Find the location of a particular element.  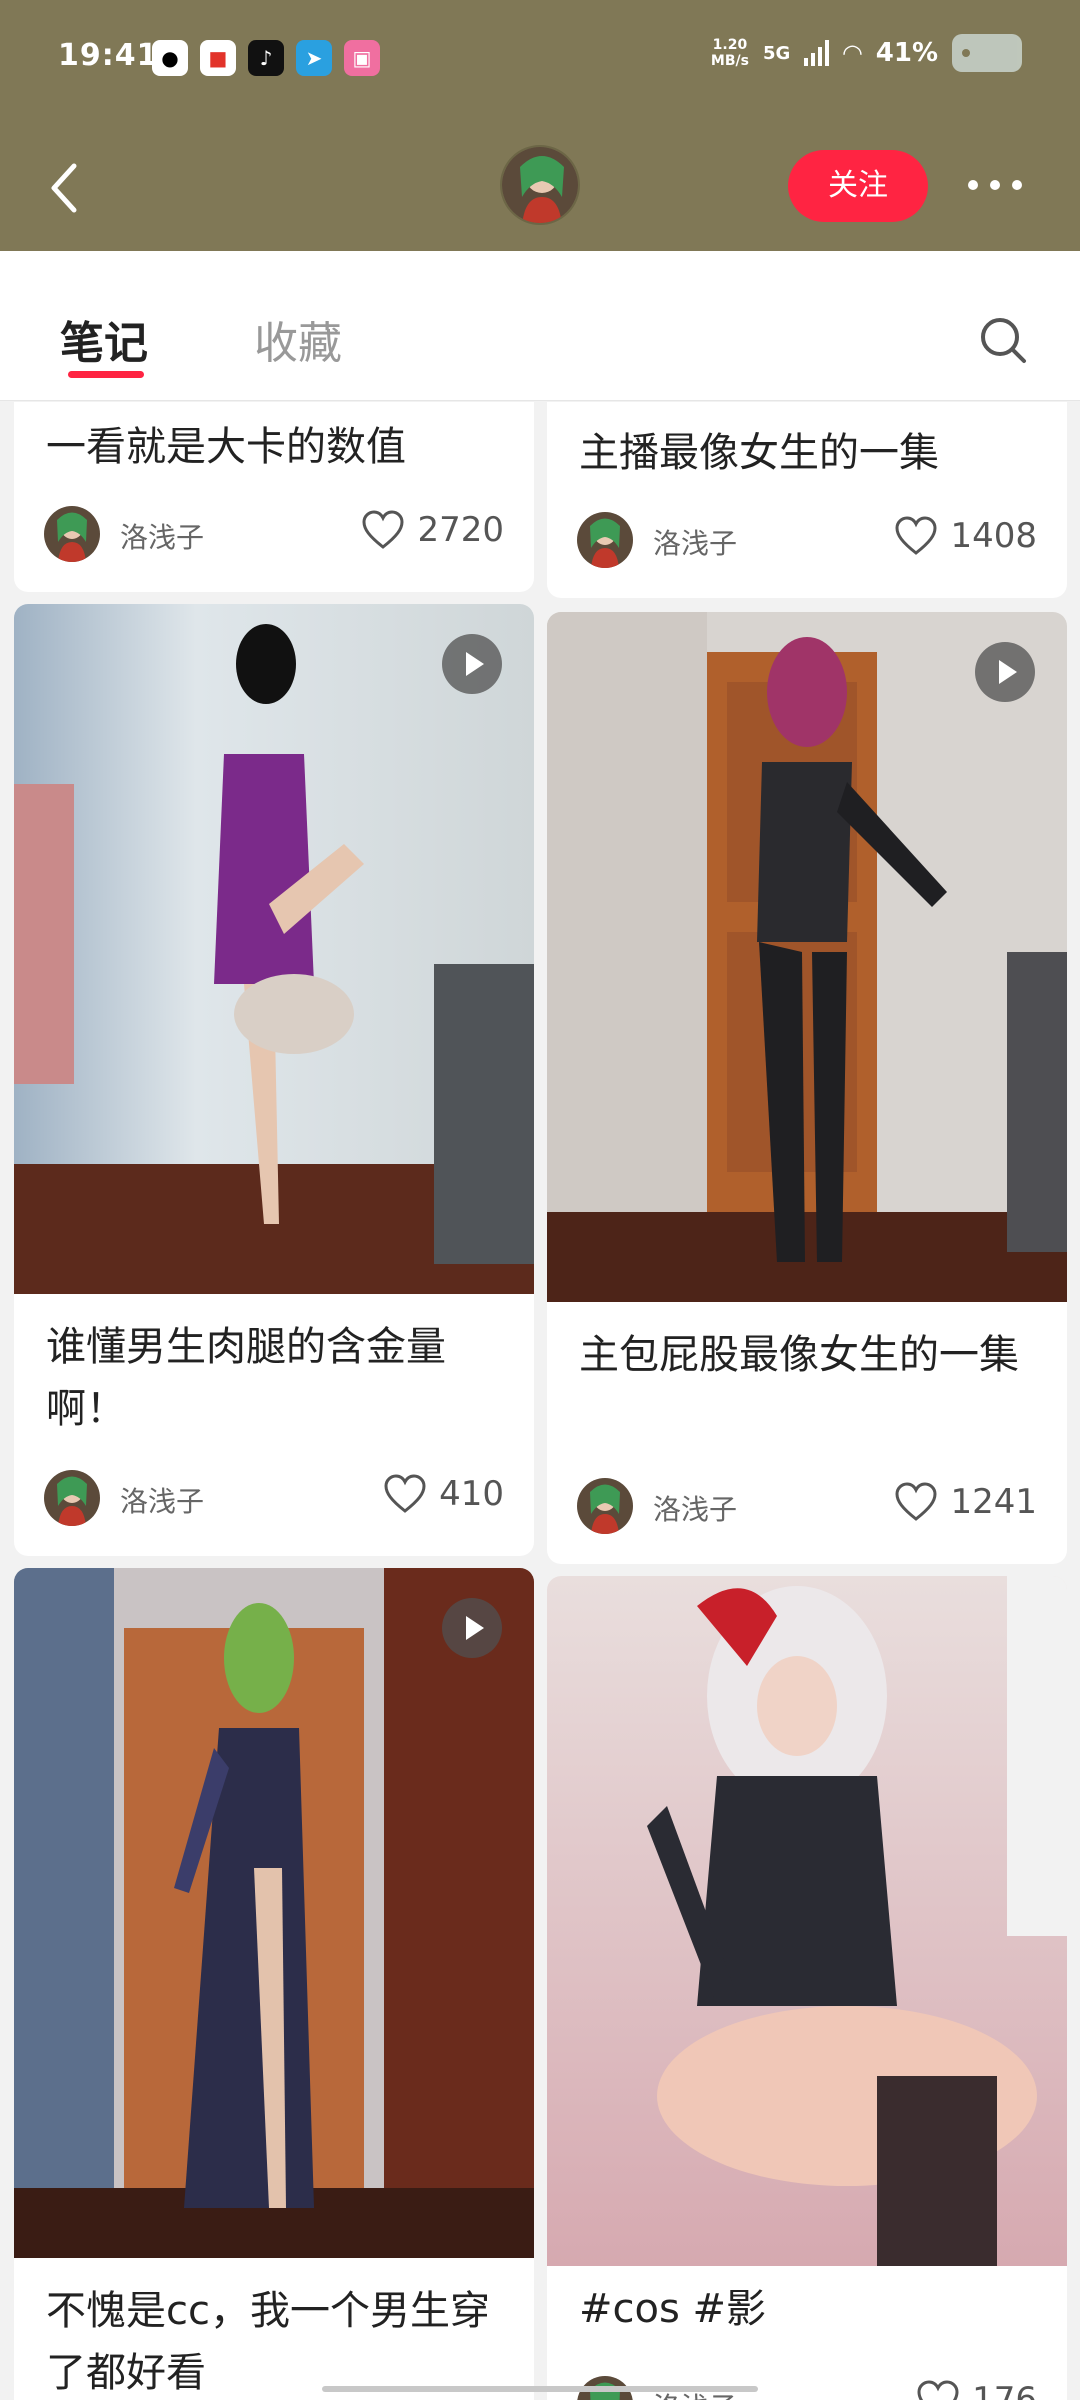

note-meta: 洛浅子 1408 is located at coordinates (807, 540).